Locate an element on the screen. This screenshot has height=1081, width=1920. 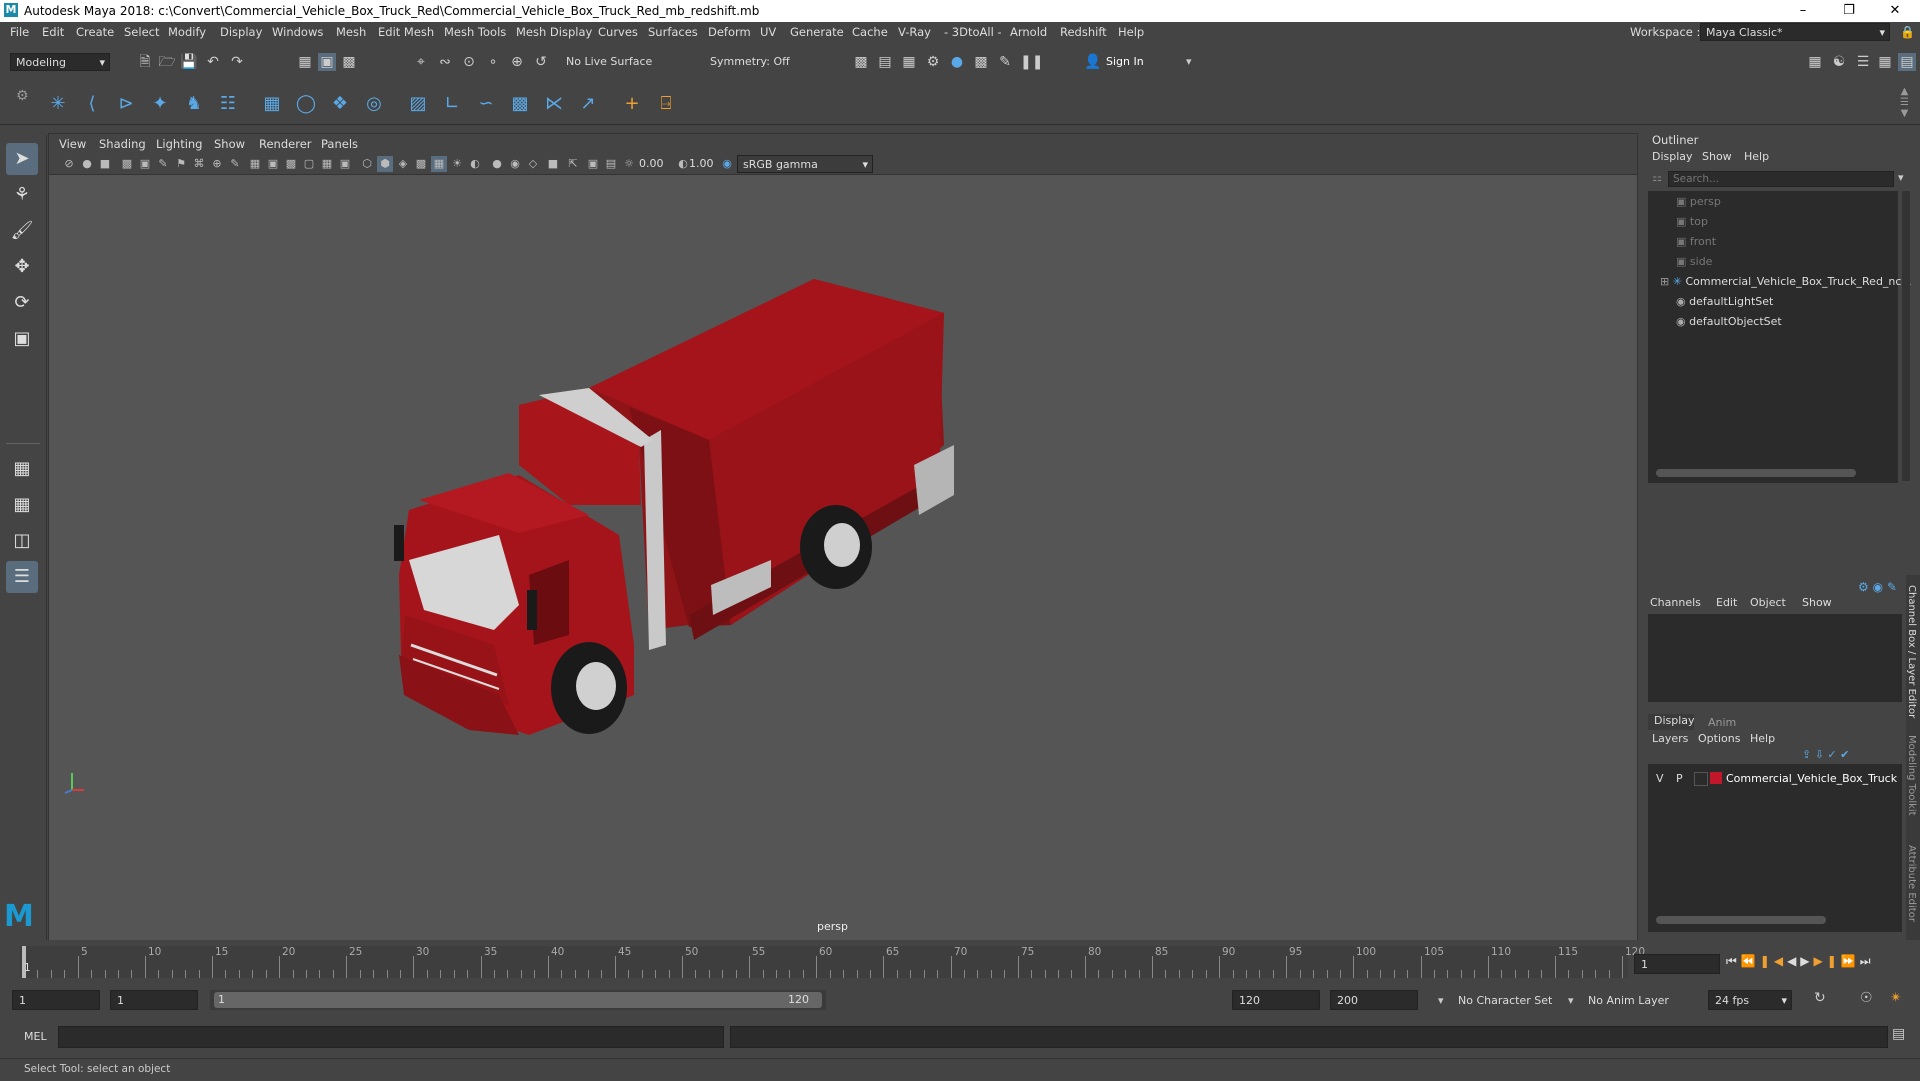
snap-live-icon: ↺ is located at coordinates (541, 62).